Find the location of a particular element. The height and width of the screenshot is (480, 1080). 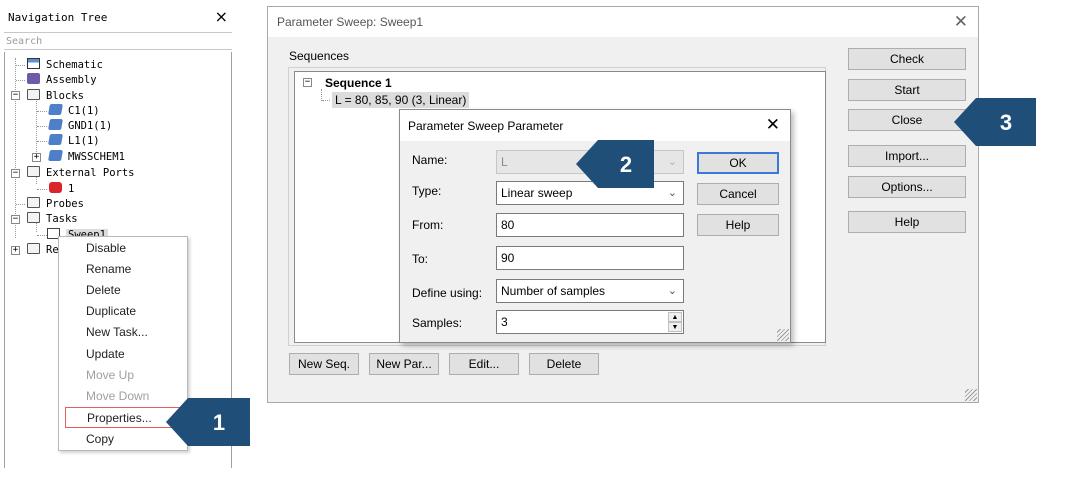

callout-badge-2: 2 is located at coordinates (615, 164).